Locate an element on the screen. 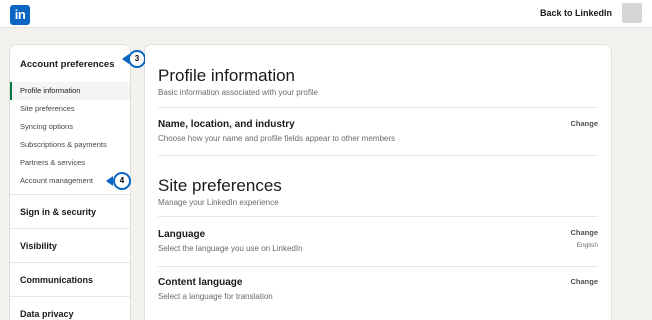 The height and width of the screenshot is (320, 652). setting-title: Content language is located at coordinates (200, 282).